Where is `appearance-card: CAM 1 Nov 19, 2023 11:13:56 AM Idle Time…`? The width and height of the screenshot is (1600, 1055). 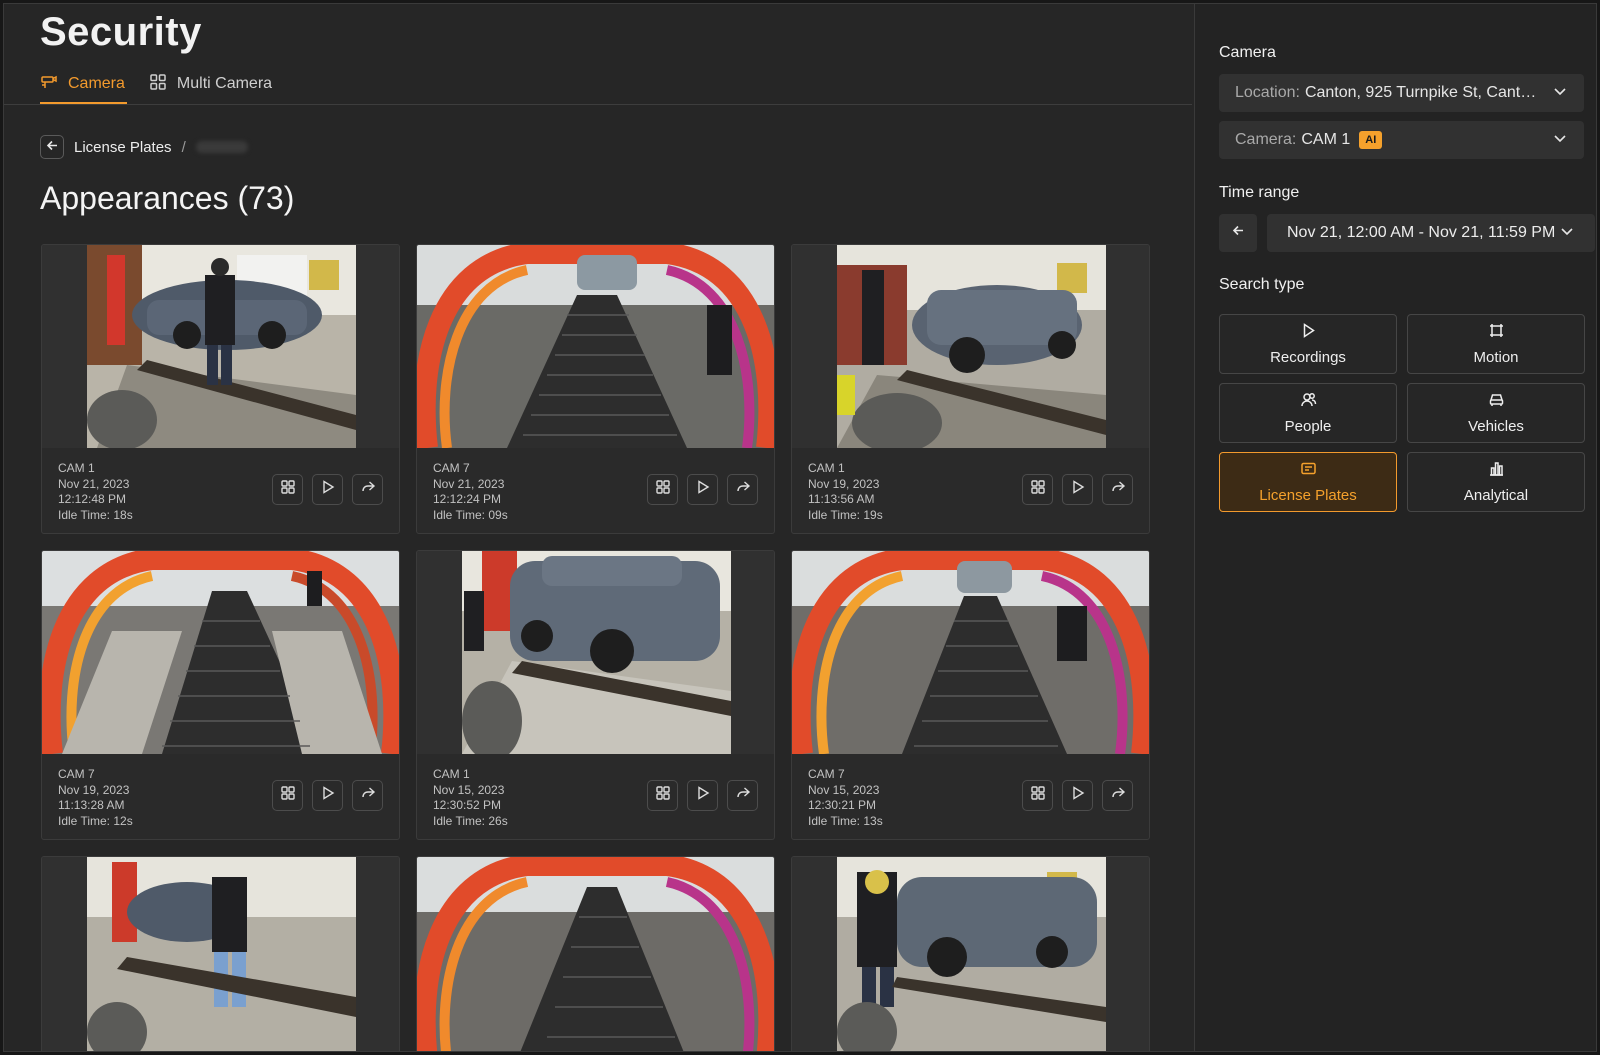
appearance-card: CAM 1 Nov 19, 2023 11:13:56 AM Idle Time… is located at coordinates (970, 389).